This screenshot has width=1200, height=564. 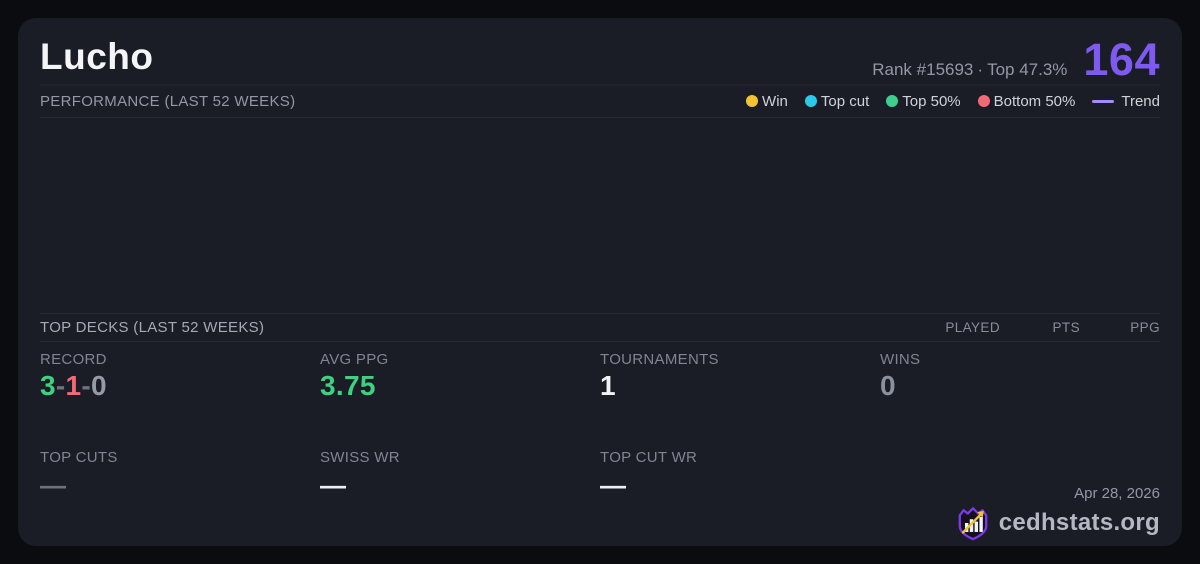 I want to click on top-percent: Top 47.3%, so click(x=1027, y=69).